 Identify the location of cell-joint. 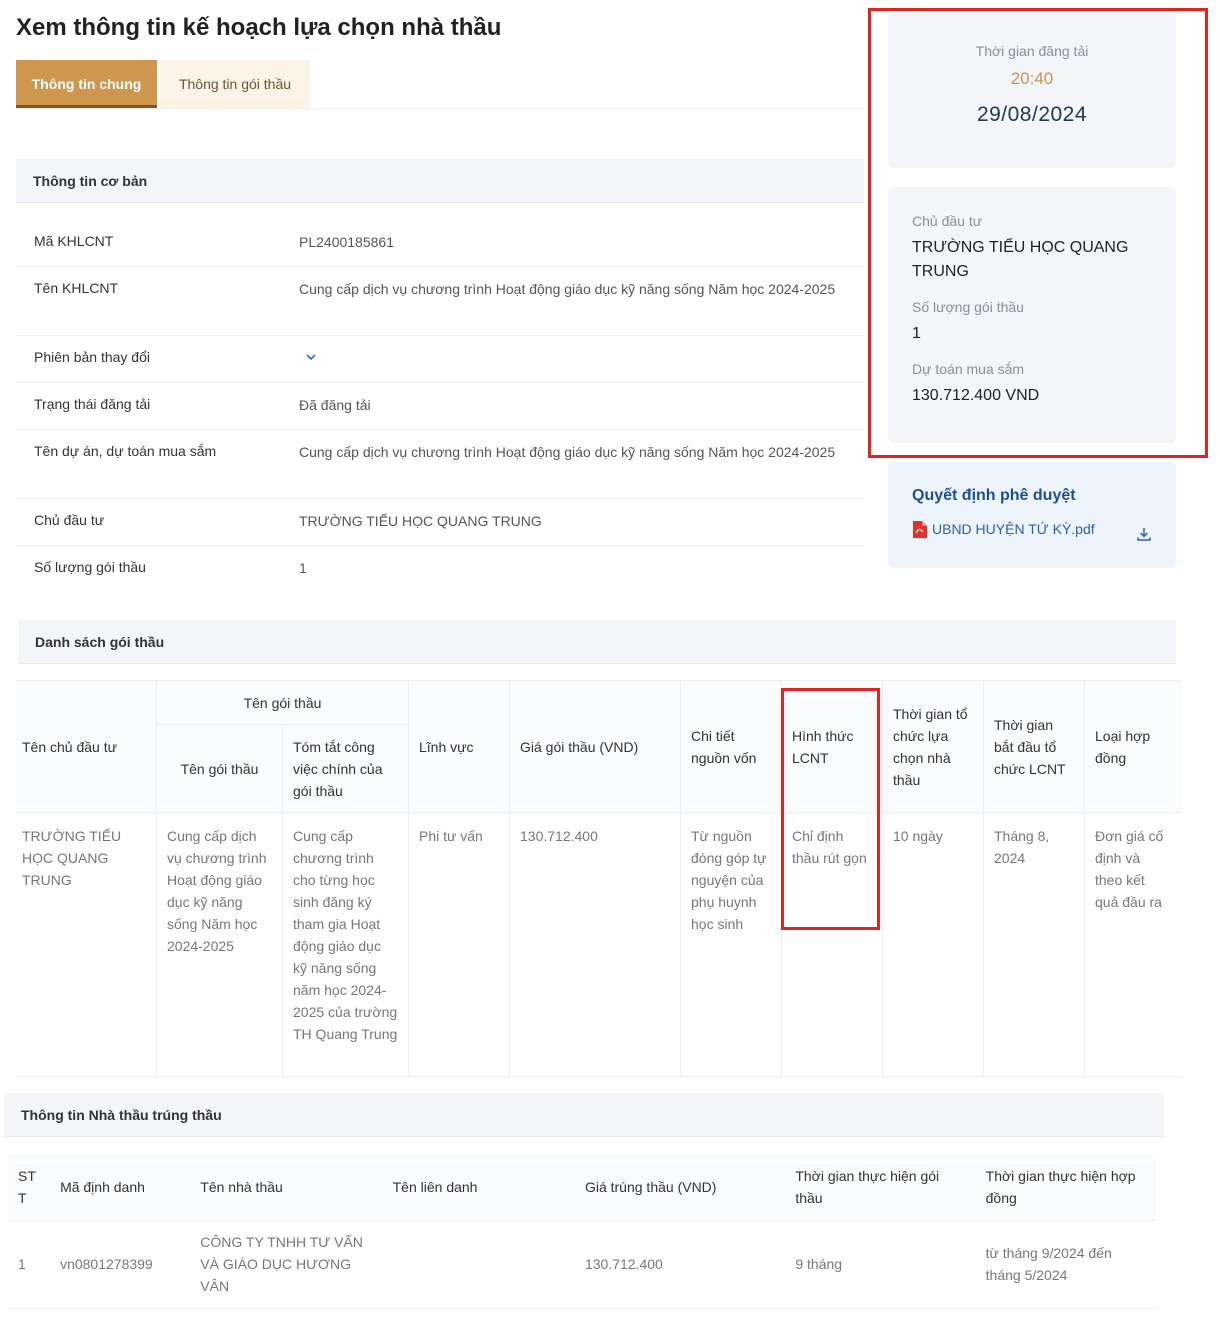
(479, 1264).